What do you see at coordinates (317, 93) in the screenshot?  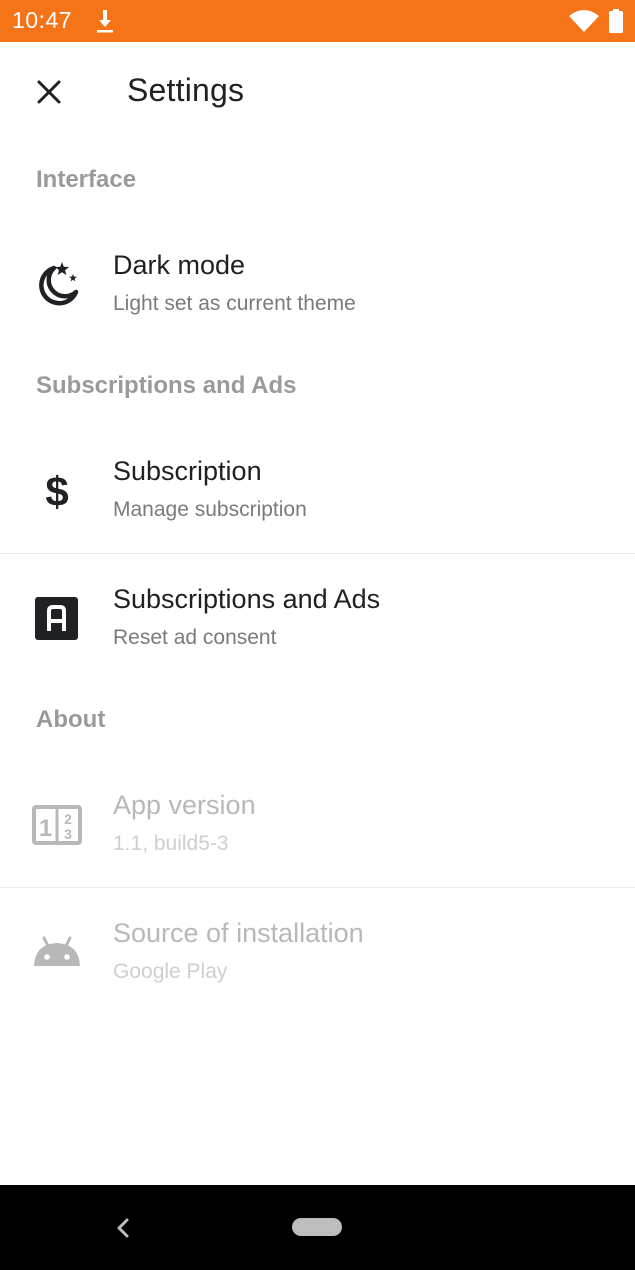 I see `app-bar: Settings` at bounding box center [317, 93].